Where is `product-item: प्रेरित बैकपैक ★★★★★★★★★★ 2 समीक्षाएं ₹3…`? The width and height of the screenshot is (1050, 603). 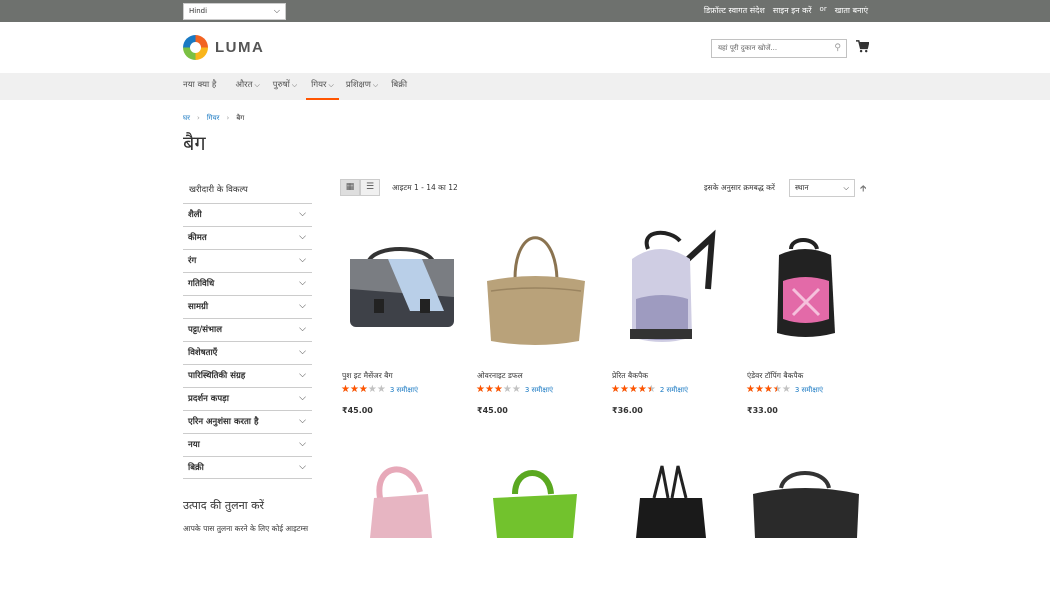
product-item: प्रेरित बैकपैक ★★★★★★★★★★ 2 समीक्षाएं ₹3… is located at coordinates (670, 317).